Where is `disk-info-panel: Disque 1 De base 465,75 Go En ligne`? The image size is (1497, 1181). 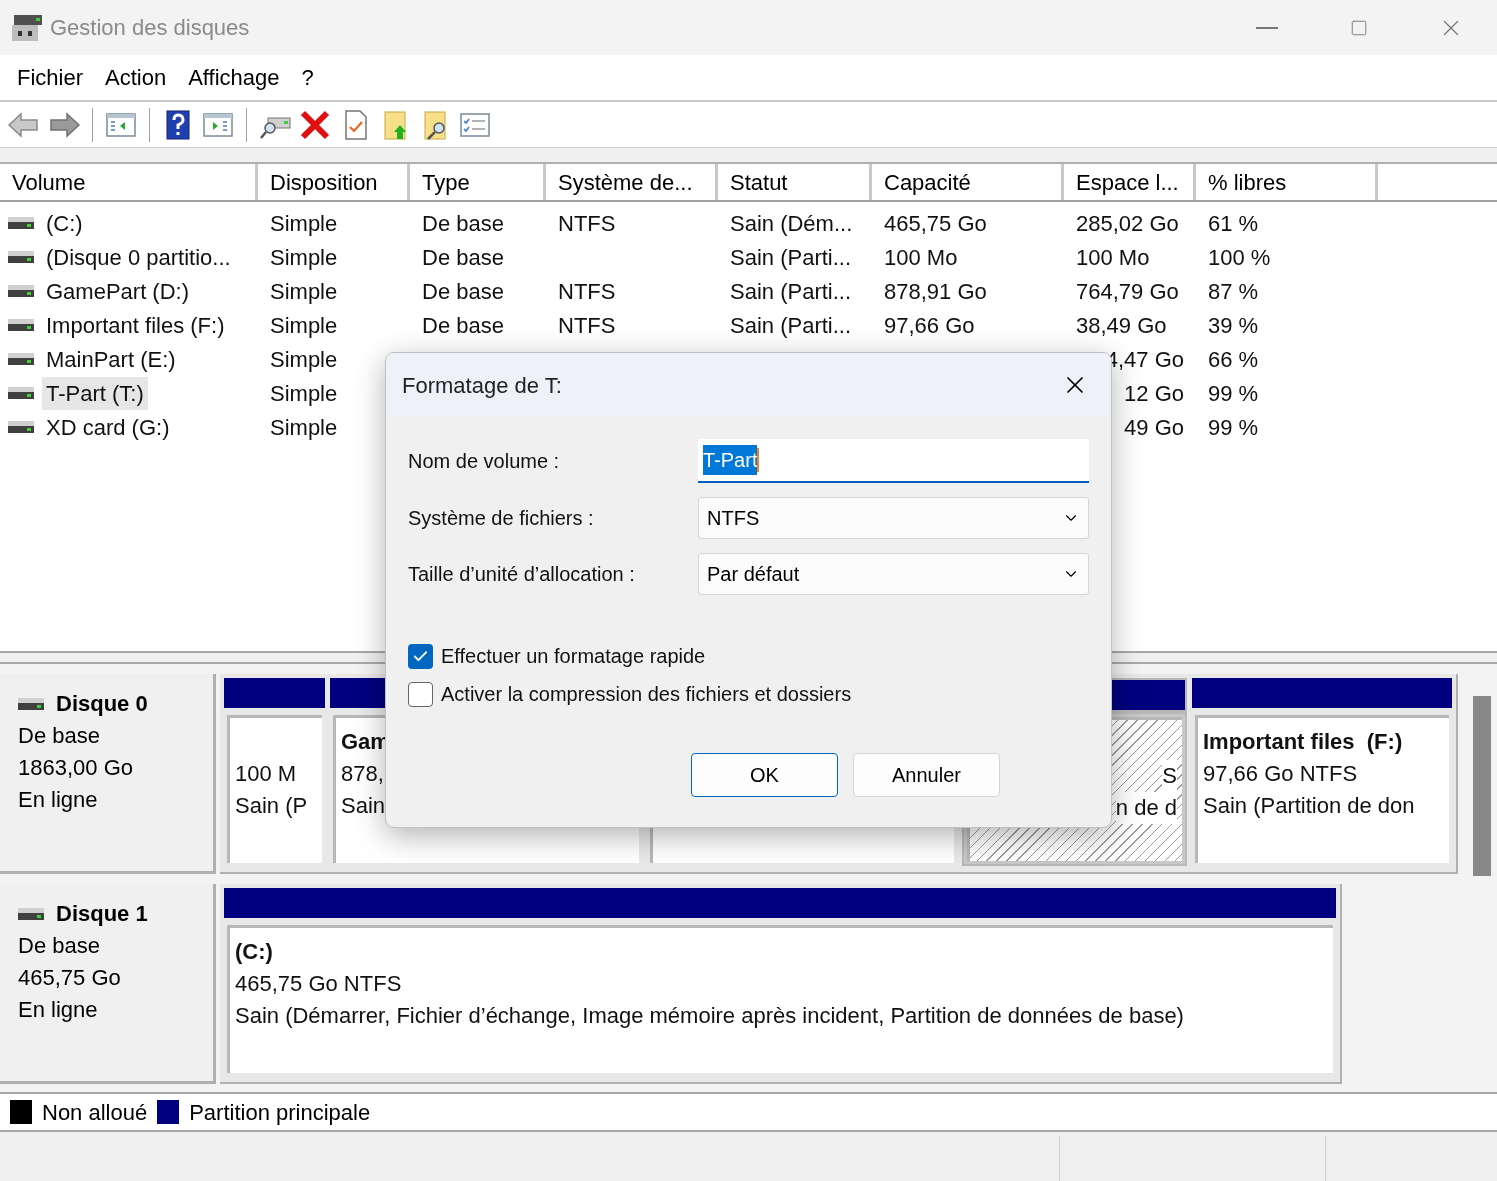
disk-info-panel: Disque 1 De base 465,75 Go En ligne is located at coordinates (108, 984).